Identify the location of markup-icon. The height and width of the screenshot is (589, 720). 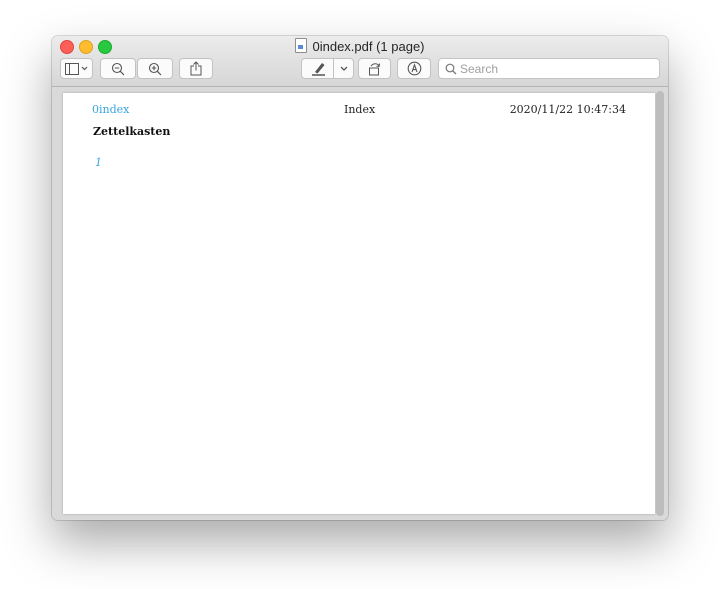
(414, 68).